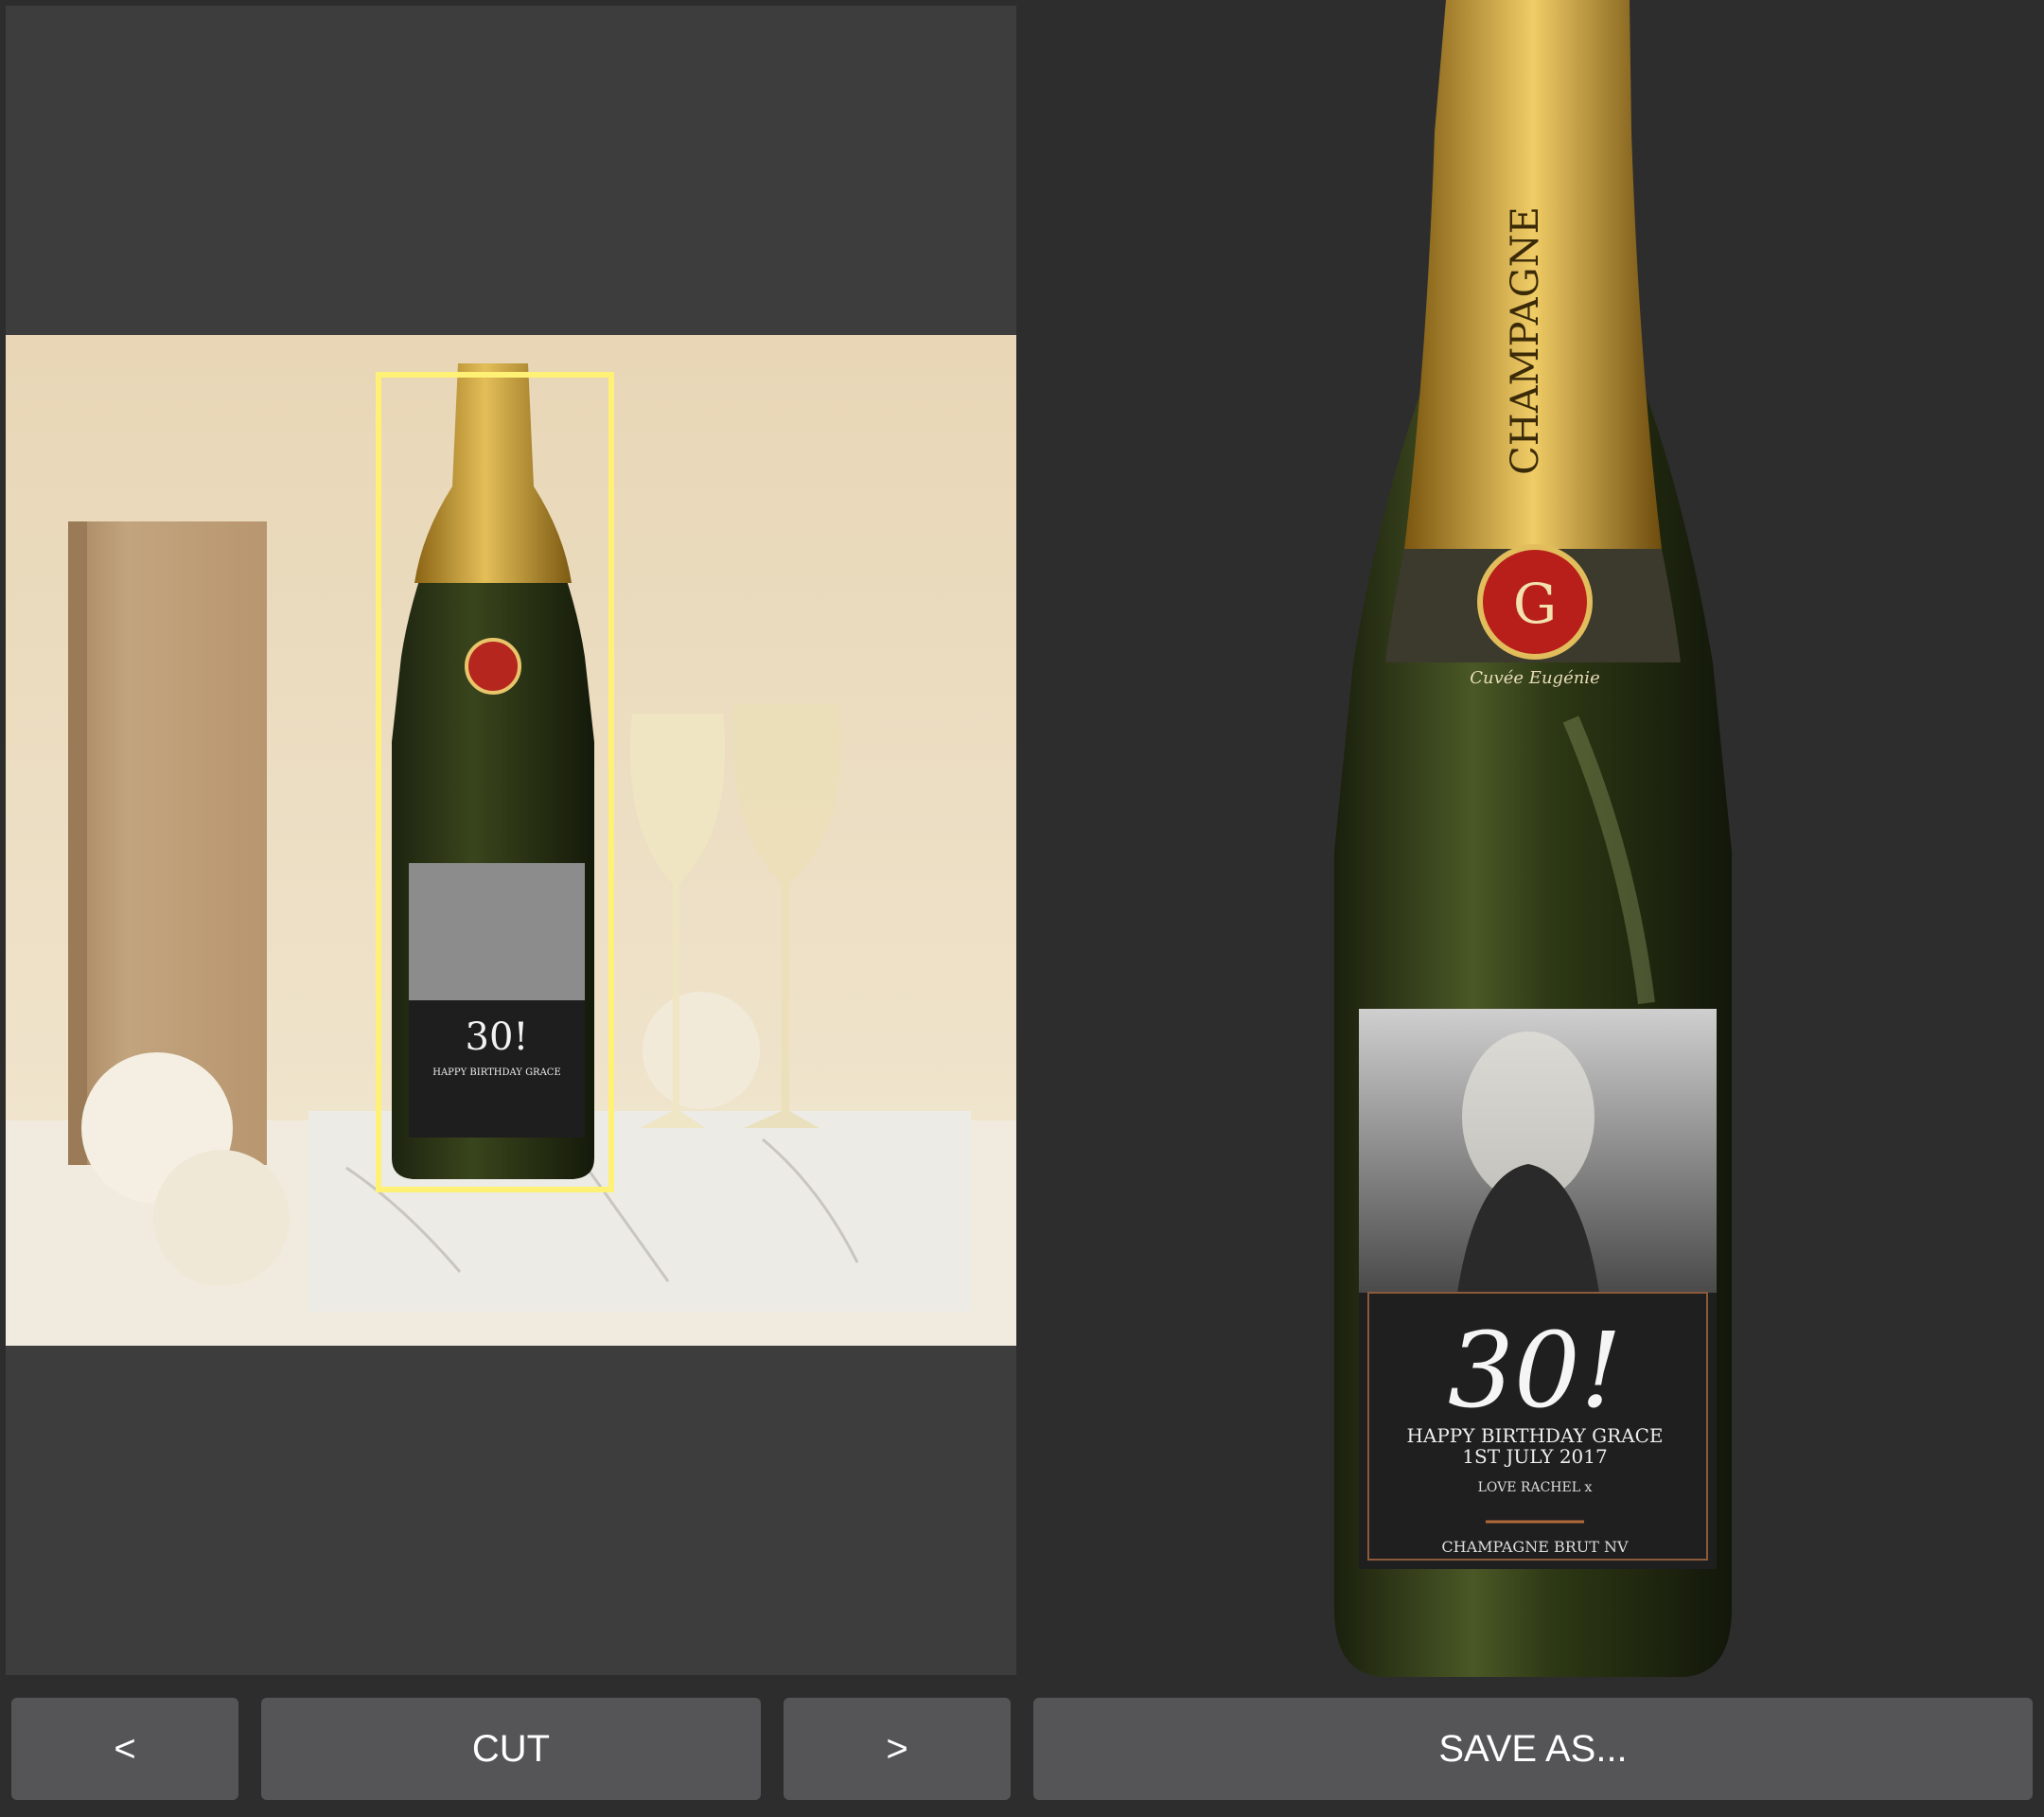  What do you see at coordinates (1535, 1547) in the screenshot?
I see `label-line4: CHAMPAGNE BRUT NV` at bounding box center [1535, 1547].